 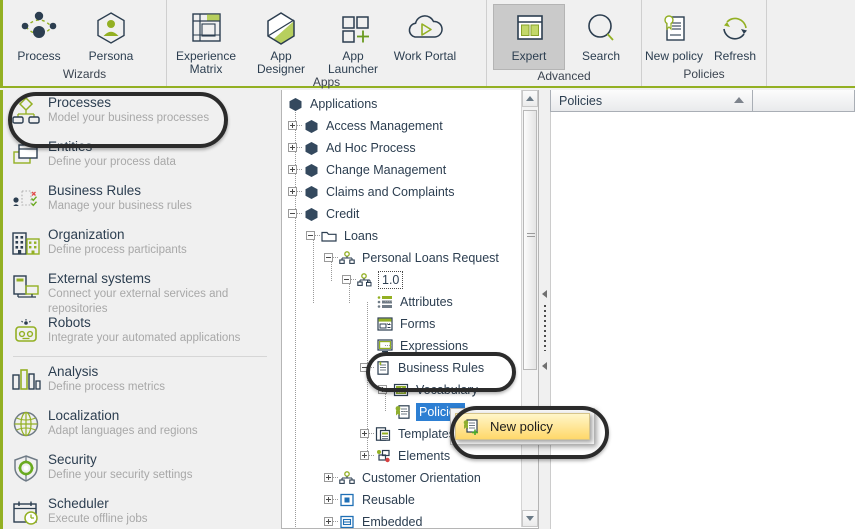 I want to click on persona-icon, so click(x=111, y=28).